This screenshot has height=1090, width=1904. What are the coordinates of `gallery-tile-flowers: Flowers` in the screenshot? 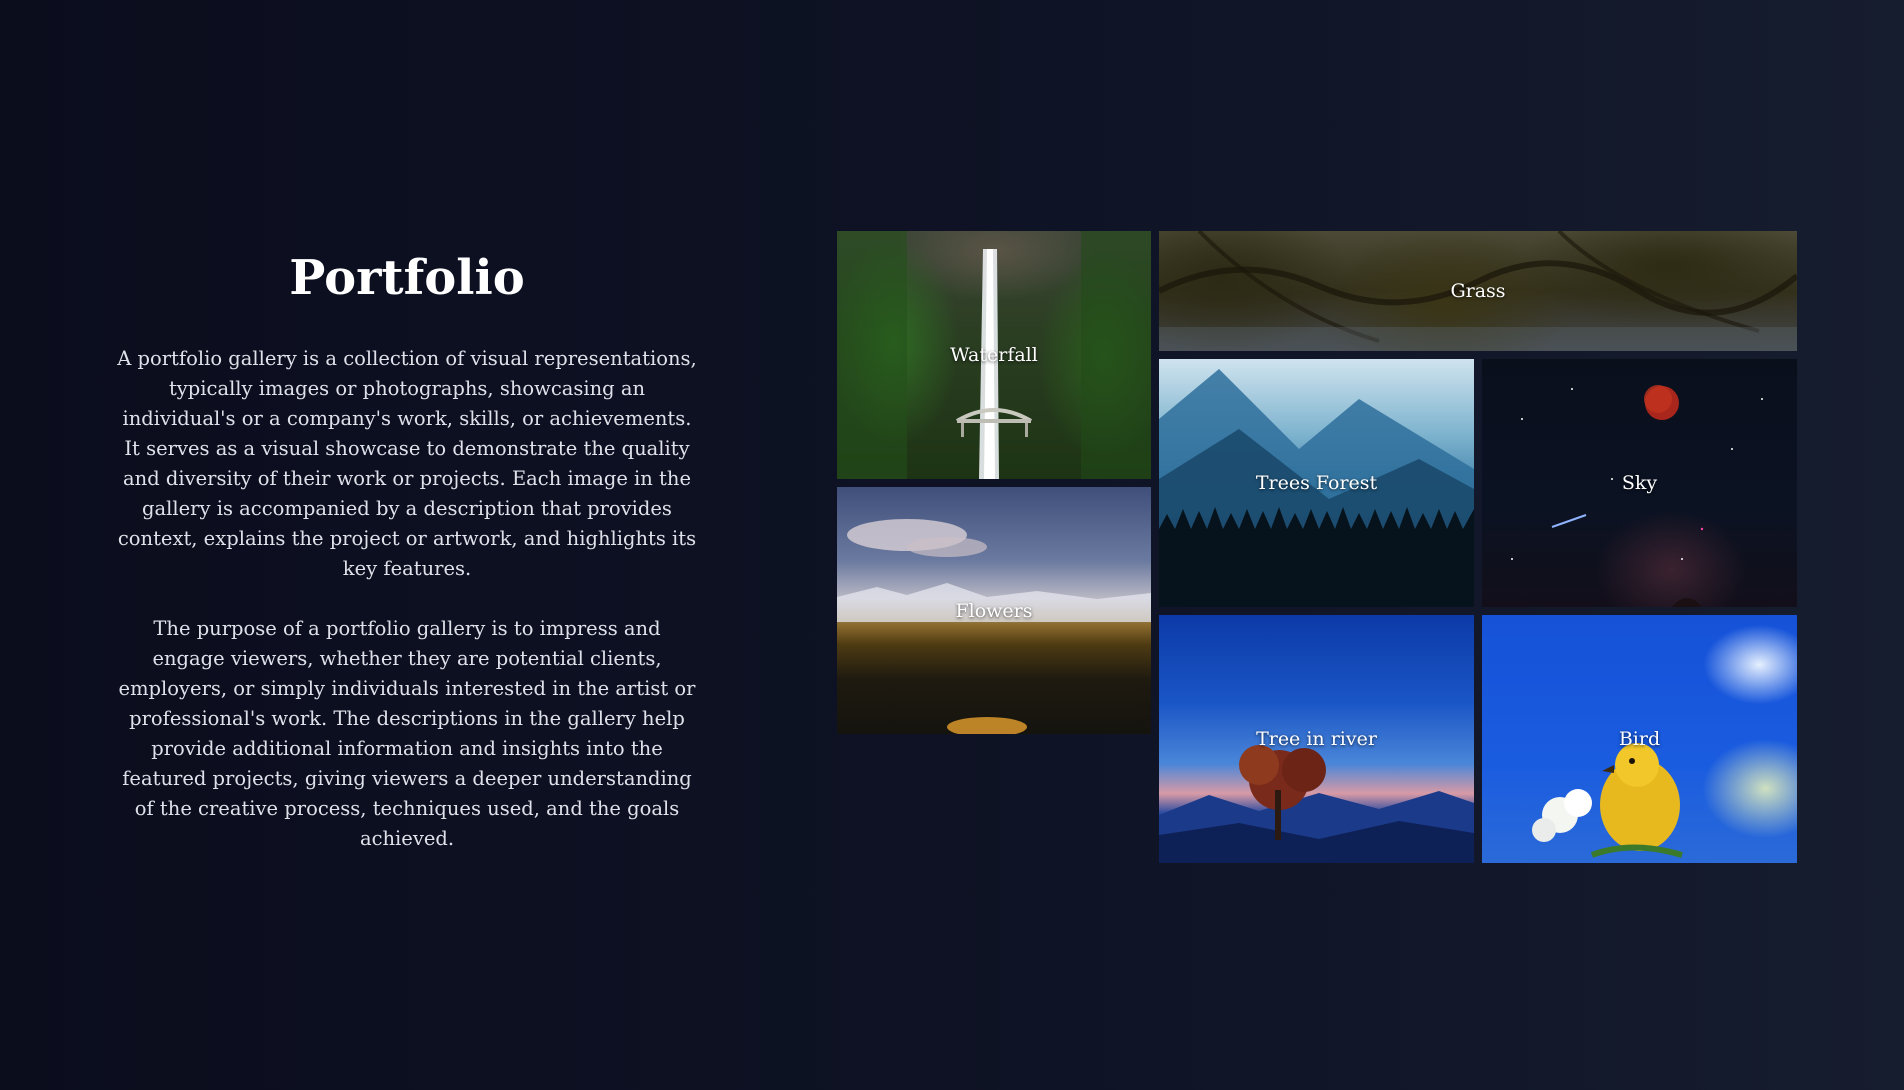 It's located at (994, 610).